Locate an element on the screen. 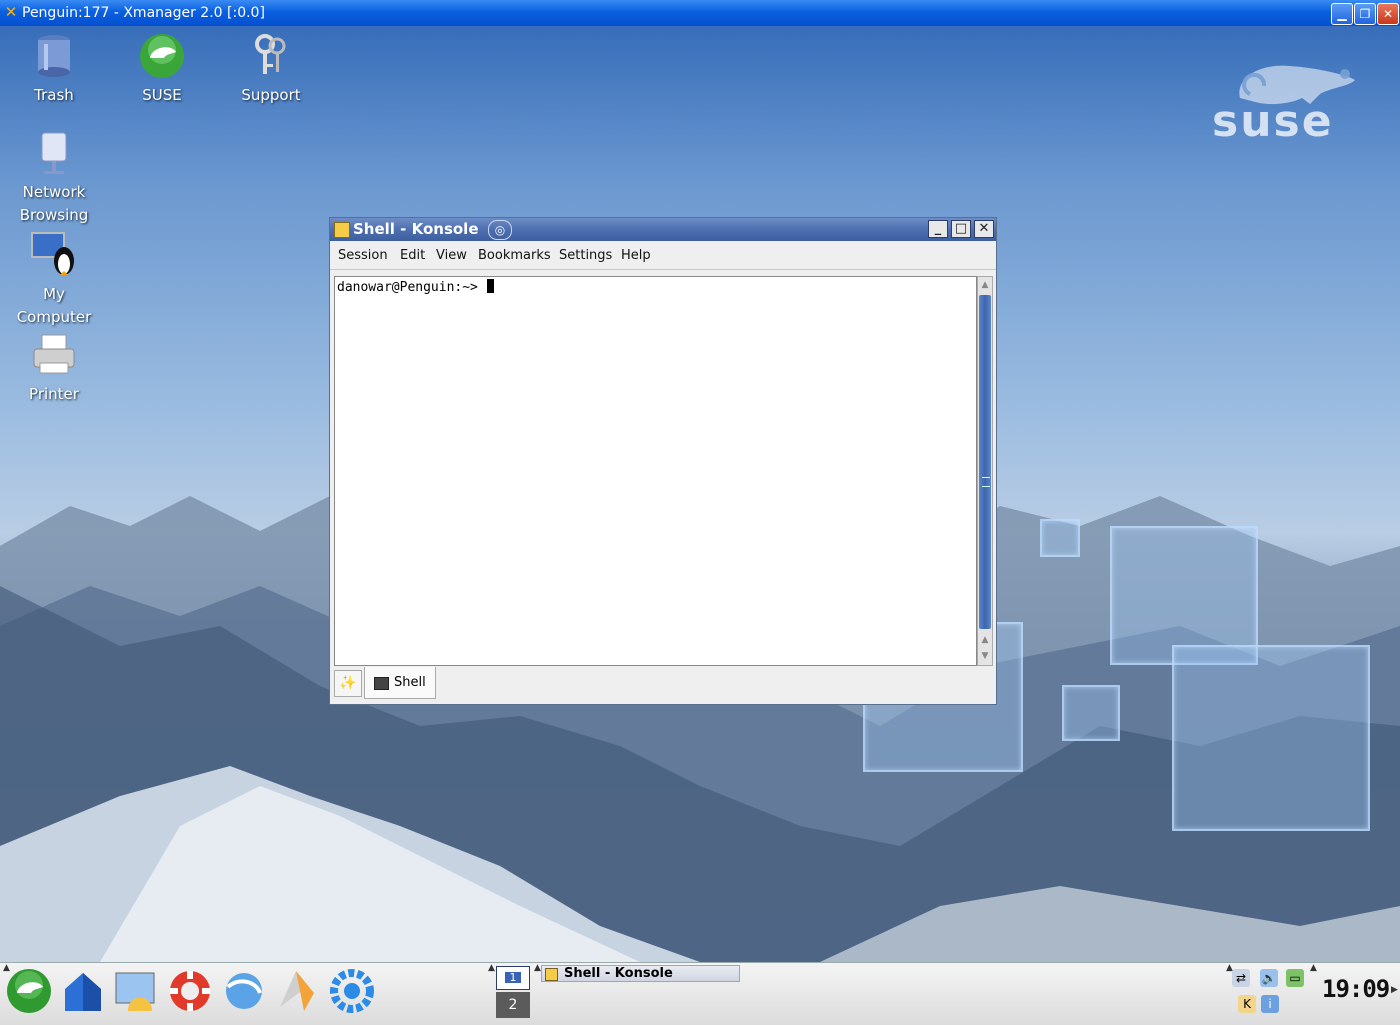  suse-chameleon-icon: ◎ is located at coordinates (500, 230).